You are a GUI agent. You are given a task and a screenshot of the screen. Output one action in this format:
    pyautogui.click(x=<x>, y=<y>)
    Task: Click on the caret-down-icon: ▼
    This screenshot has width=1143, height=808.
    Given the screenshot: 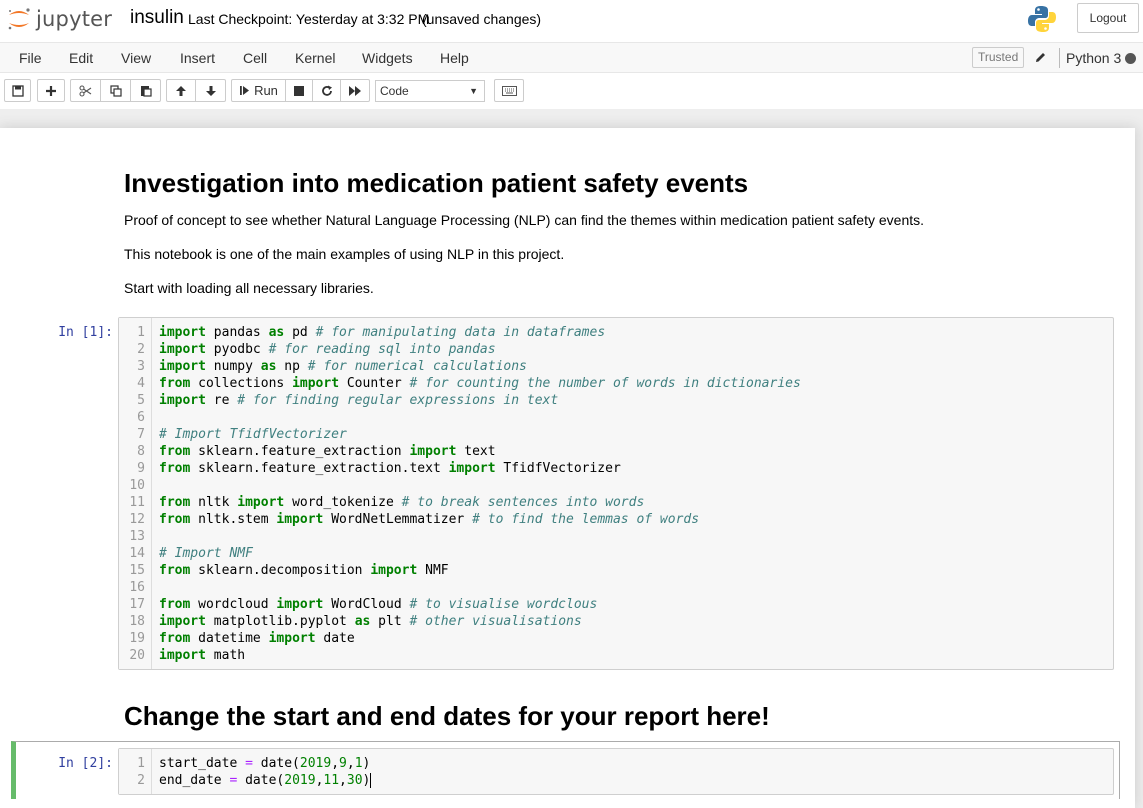 What is the action you would take?
    pyautogui.click(x=473, y=91)
    